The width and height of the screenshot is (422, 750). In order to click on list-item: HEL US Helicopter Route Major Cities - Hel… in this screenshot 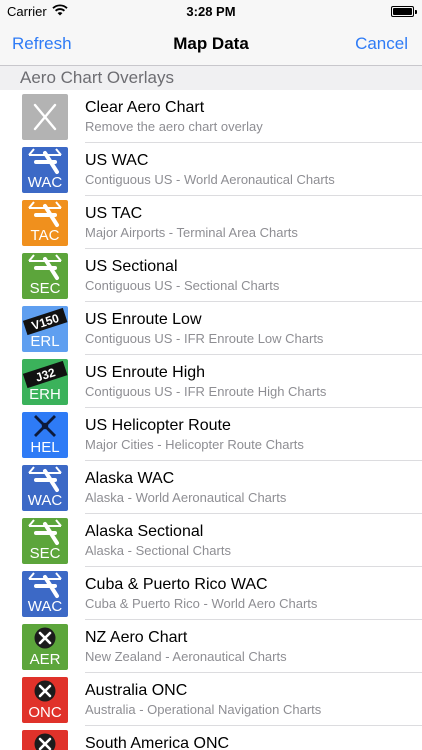, I will do `click(211, 434)`.